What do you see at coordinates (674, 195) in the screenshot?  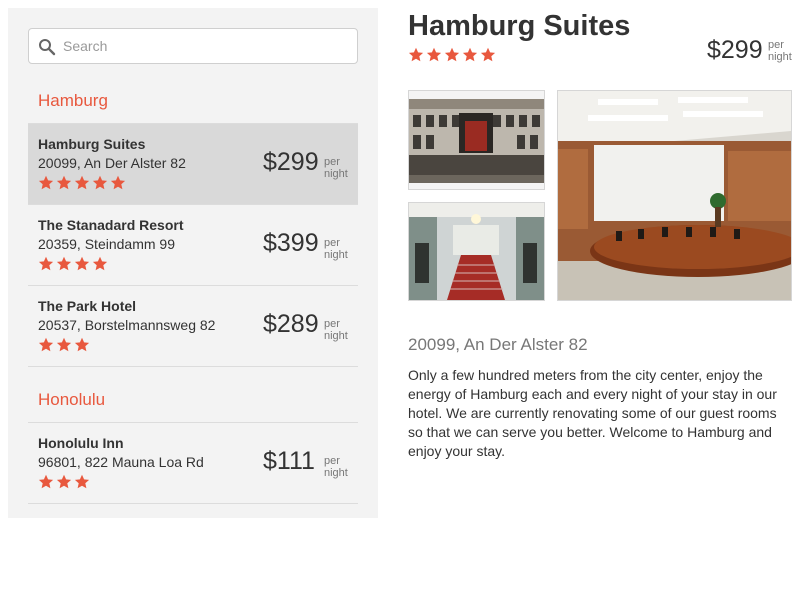 I see `conference-room-photo` at bounding box center [674, 195].